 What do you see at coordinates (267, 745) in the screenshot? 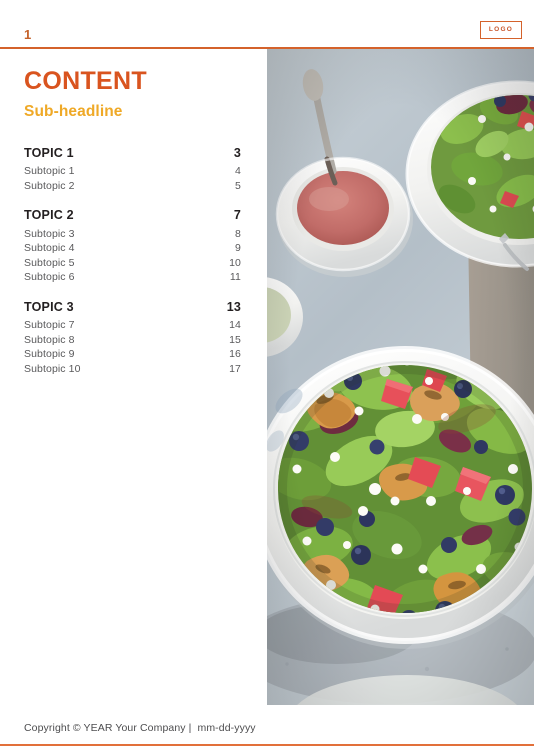
I see `footer-divider-rule` at bounding box center [267, 745].